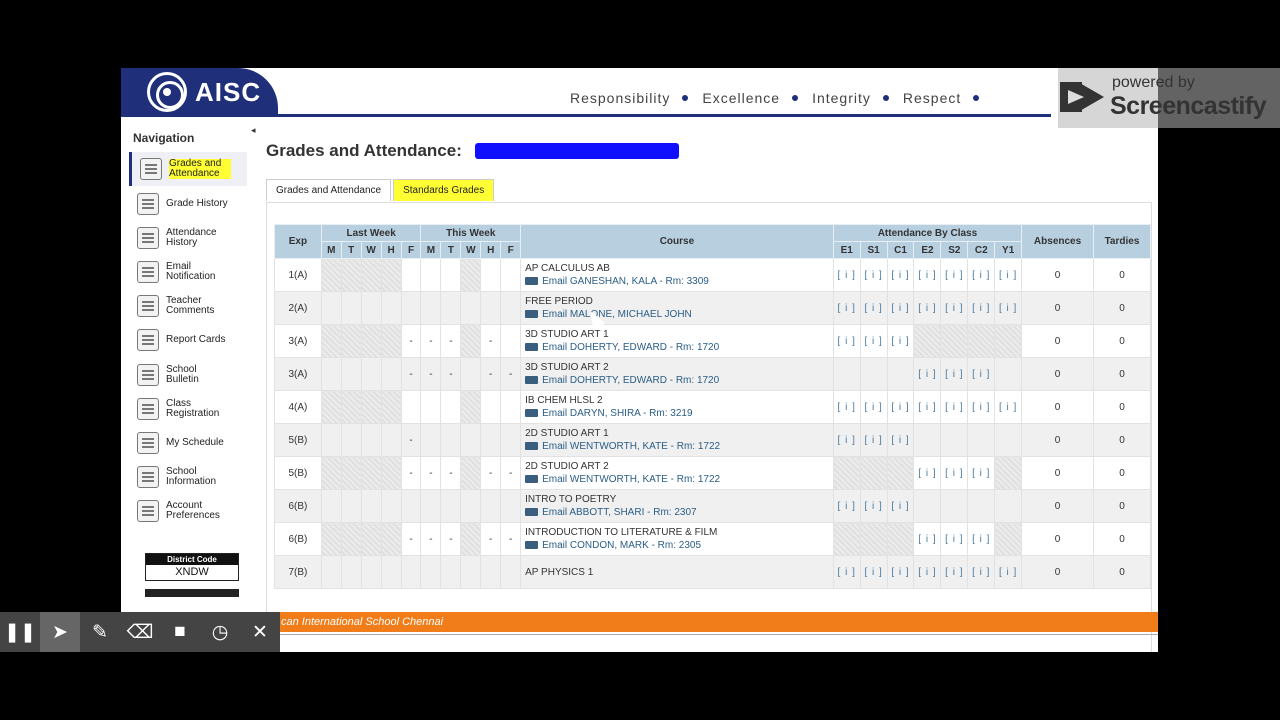  I want to click on pause-icon: ❚❚, so click(20, 632).